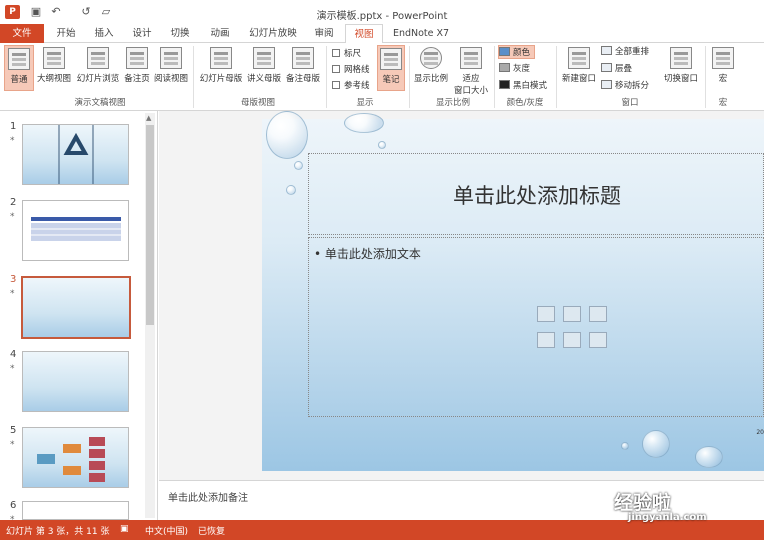 This screenshot has height=540, width=764. Describe the element at coordinates (616, 69) in the screenshot. I see `cascade-button: 层叠` at that location.